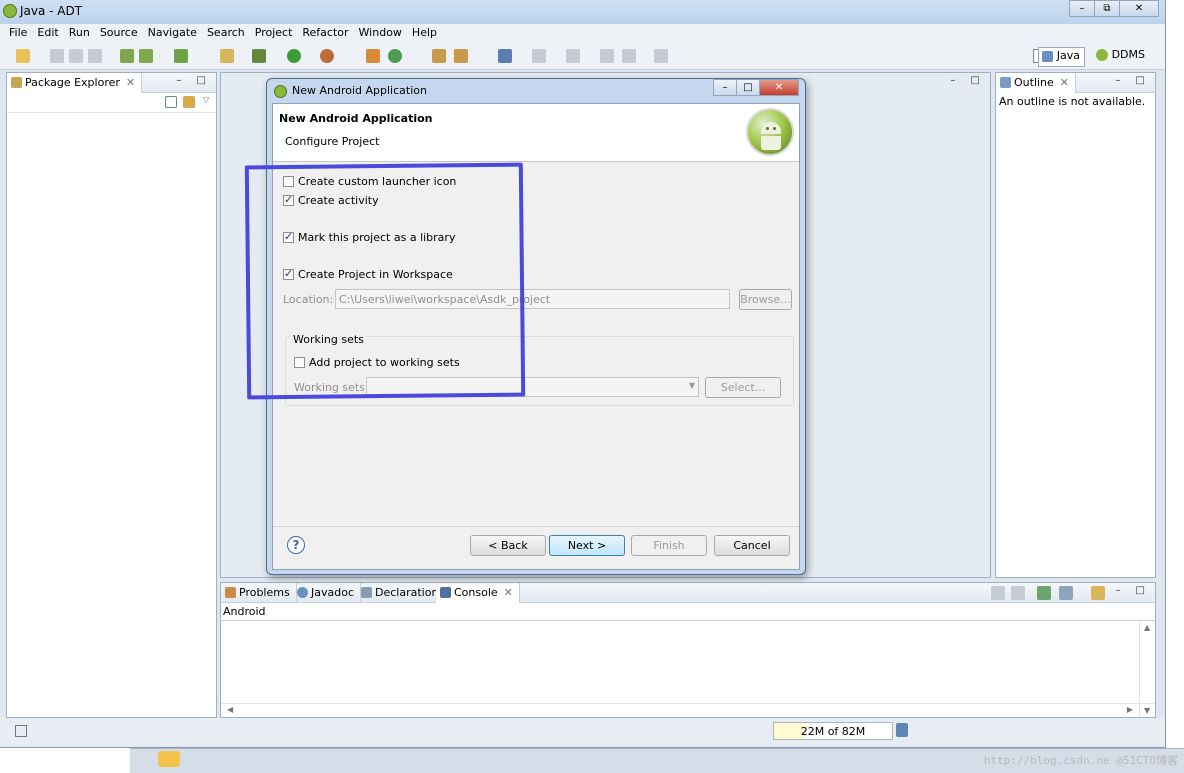 The width and height of the screenshot is (1184, 773). I want to click on watermark: http://blog.csdn.ne @51CTO博客, so click(1080, 760).